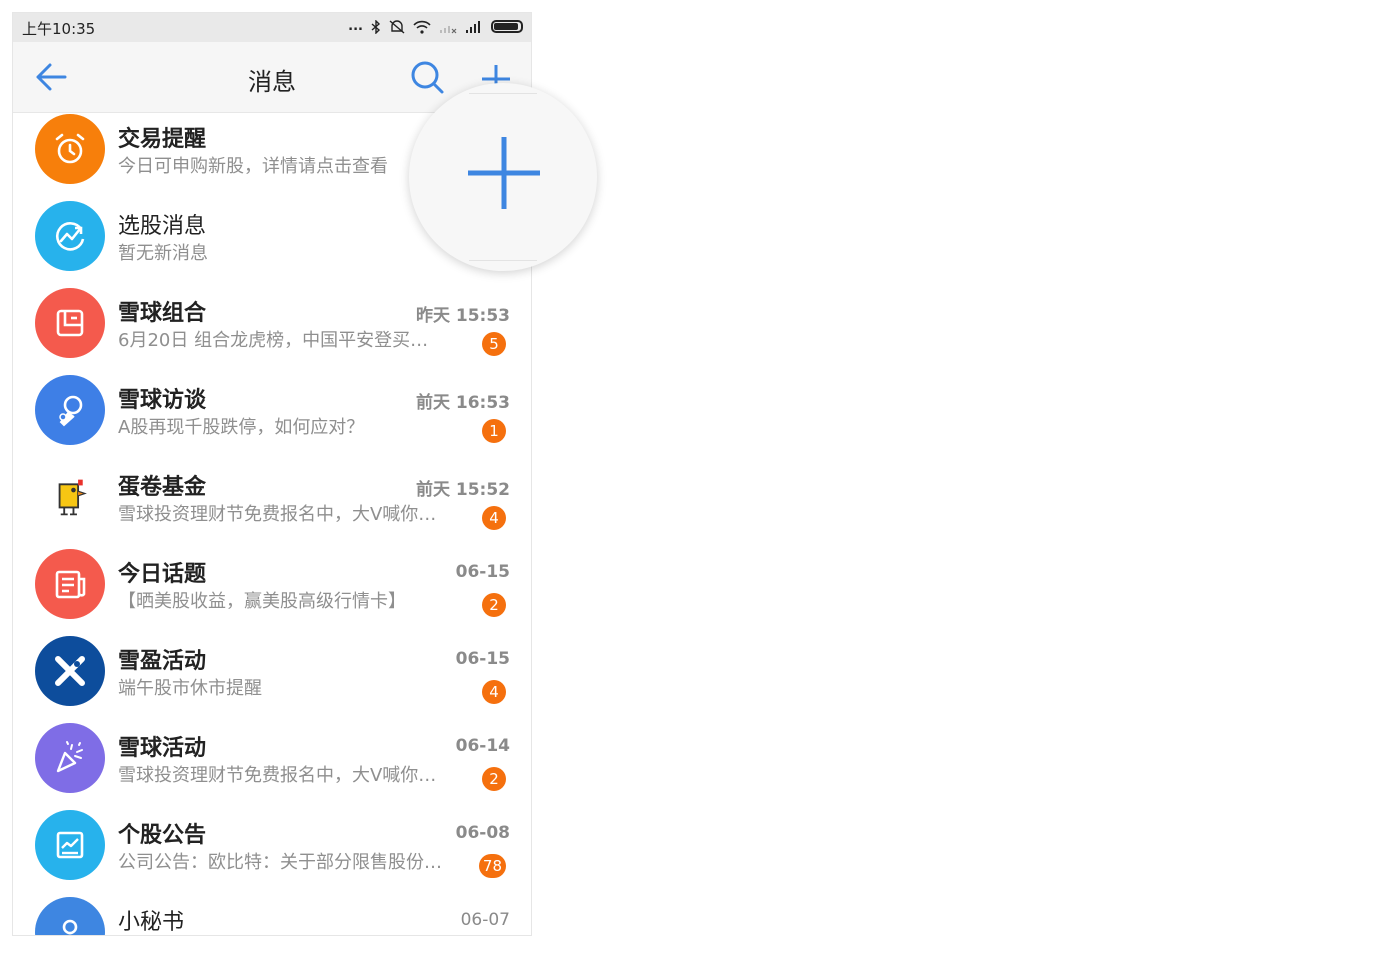 The image size is (1400, 966). What do you see at coordinates (473, 26) in the screenshot?
I see `signal-icon` at bounding box center [473, 26].